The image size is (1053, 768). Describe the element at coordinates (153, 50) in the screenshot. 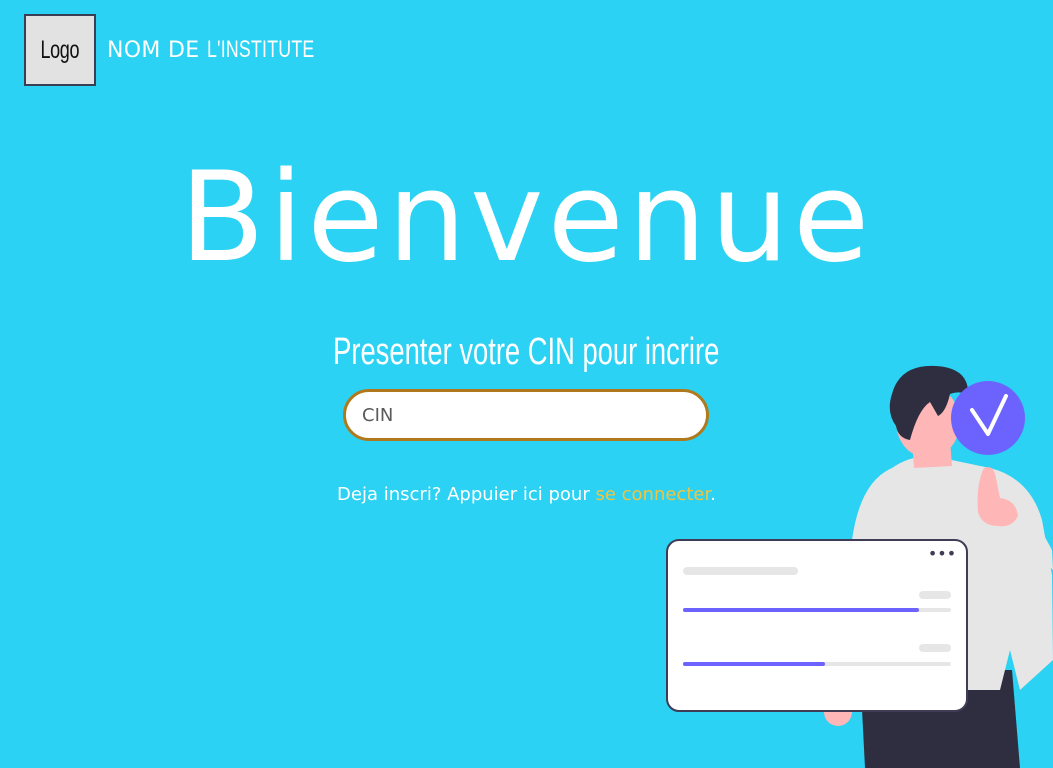

I see `institute-name-prefix: NOM DE` at that location.